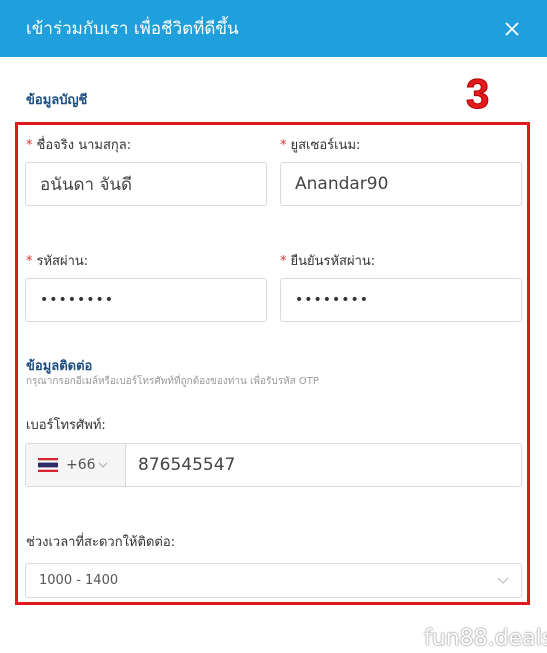 Image resolution: width=547 pixels, height=653 pixels. Describe the element at coordinates (59, 366) in the screenshot. I see `contact-section-title: ข้อมูลติดต่อ` at that location.